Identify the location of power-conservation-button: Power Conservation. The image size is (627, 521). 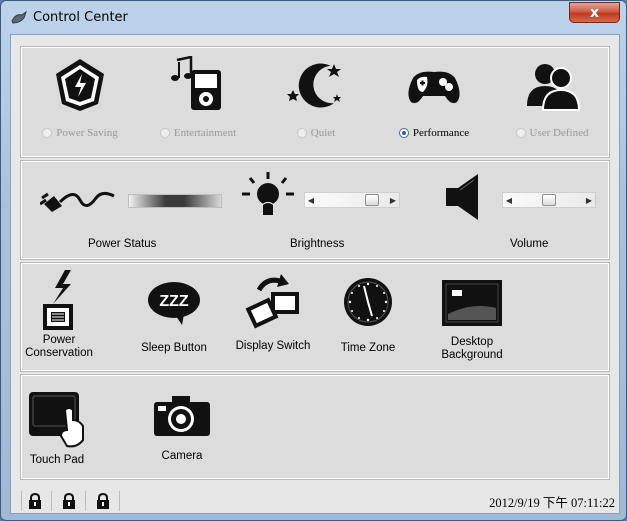
(59, 314).